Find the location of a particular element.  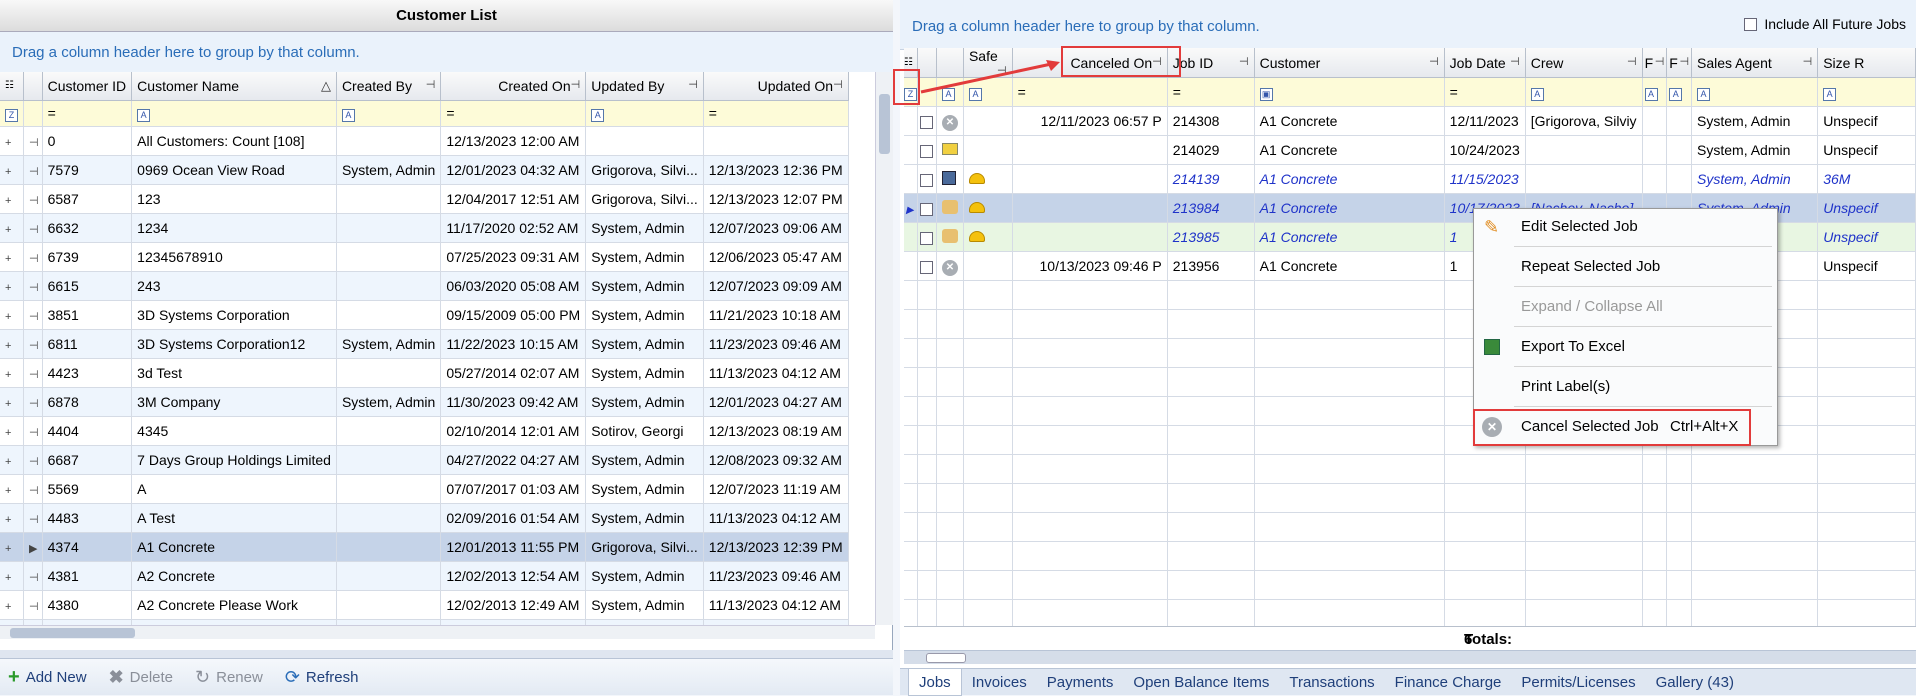

cell: 3D Systems Corporation is located at coordinates (234, 315).